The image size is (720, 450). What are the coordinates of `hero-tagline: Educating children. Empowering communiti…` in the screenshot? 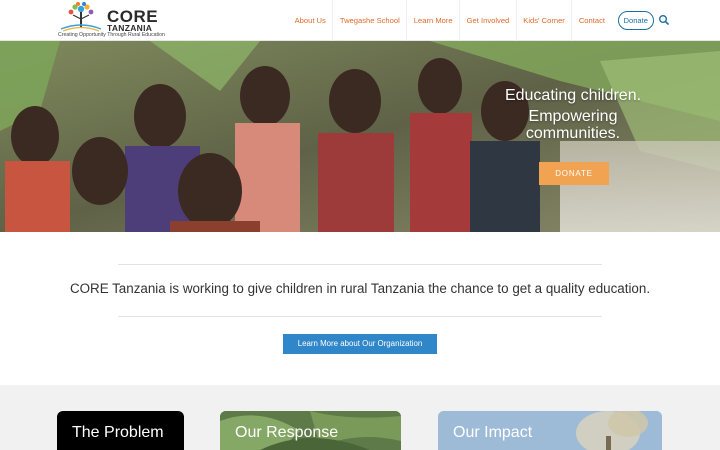 It's located at (573, 115).